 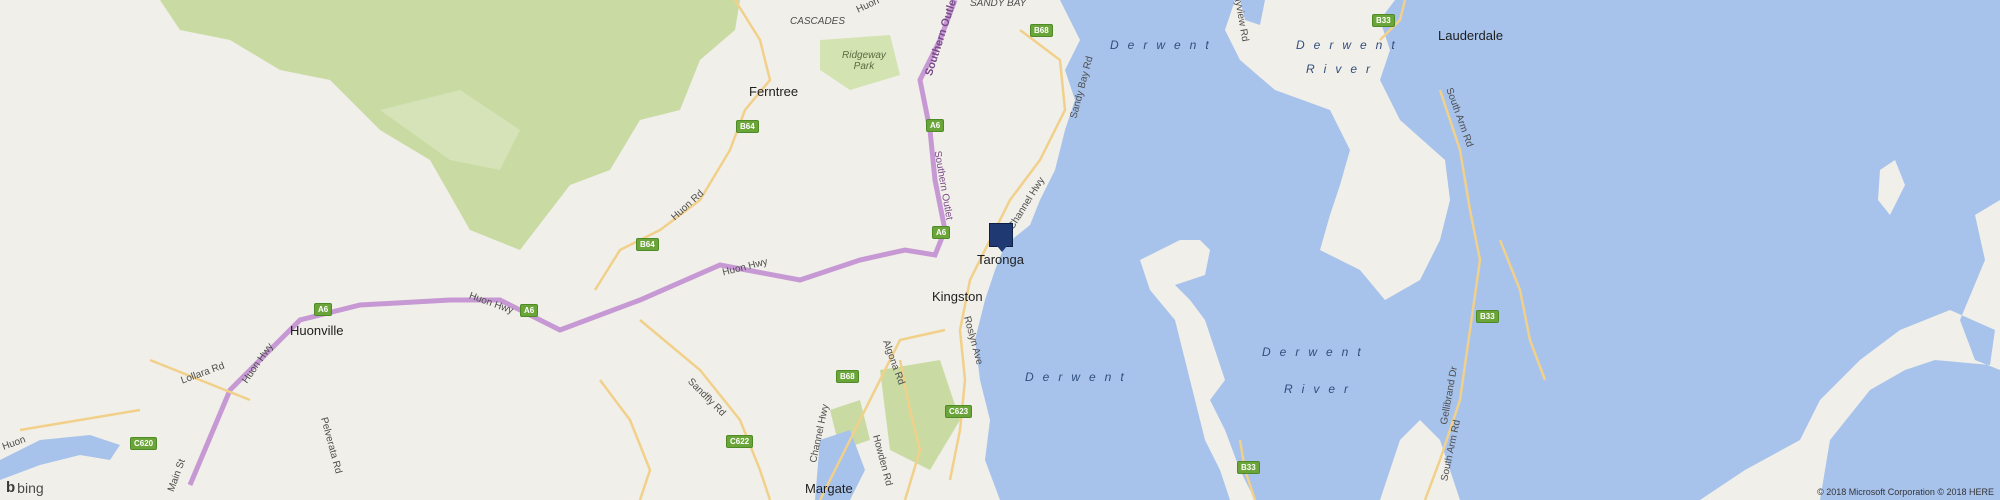 What do you see at coordinates (144, 443) in the screenshot?
I see `route-shield: C620` at bounding box center [144, 443].